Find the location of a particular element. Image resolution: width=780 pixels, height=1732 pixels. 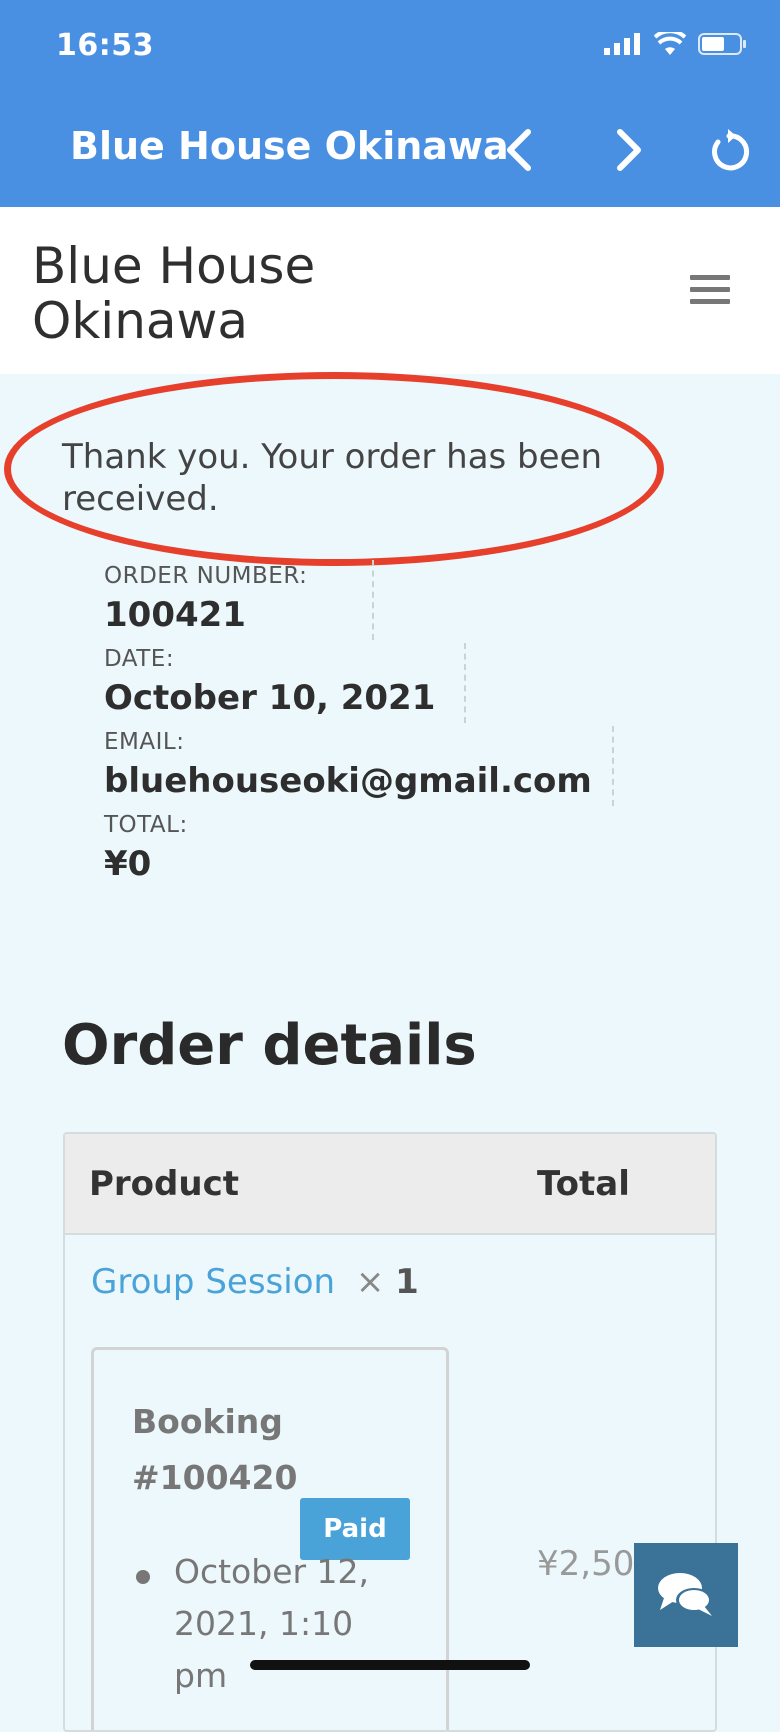

status-icons is located at coordinates (676, 44).